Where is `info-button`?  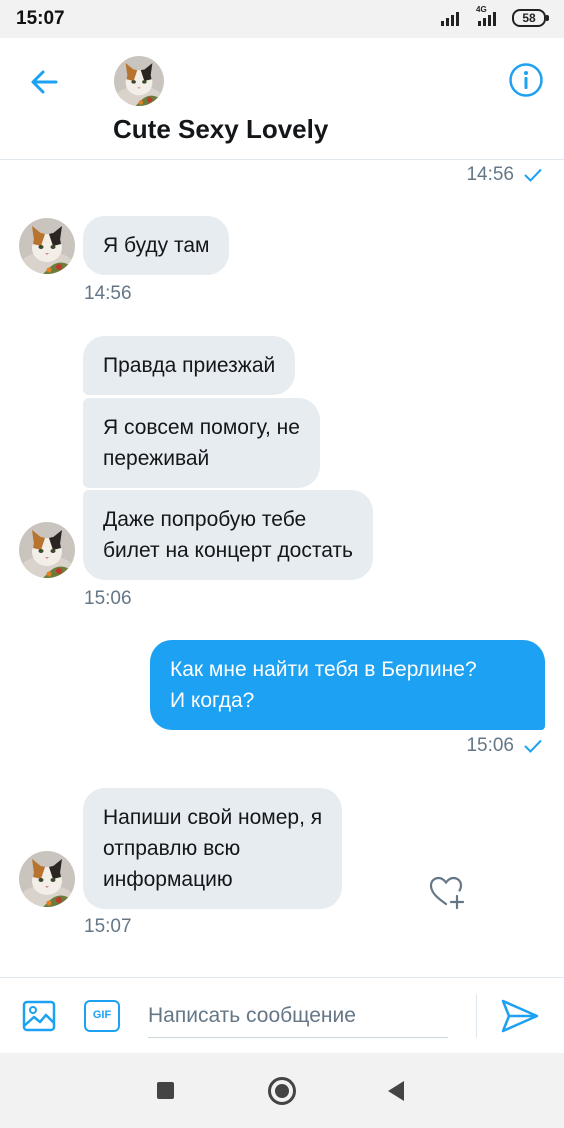 info-button is located at coordinates (526, 80).